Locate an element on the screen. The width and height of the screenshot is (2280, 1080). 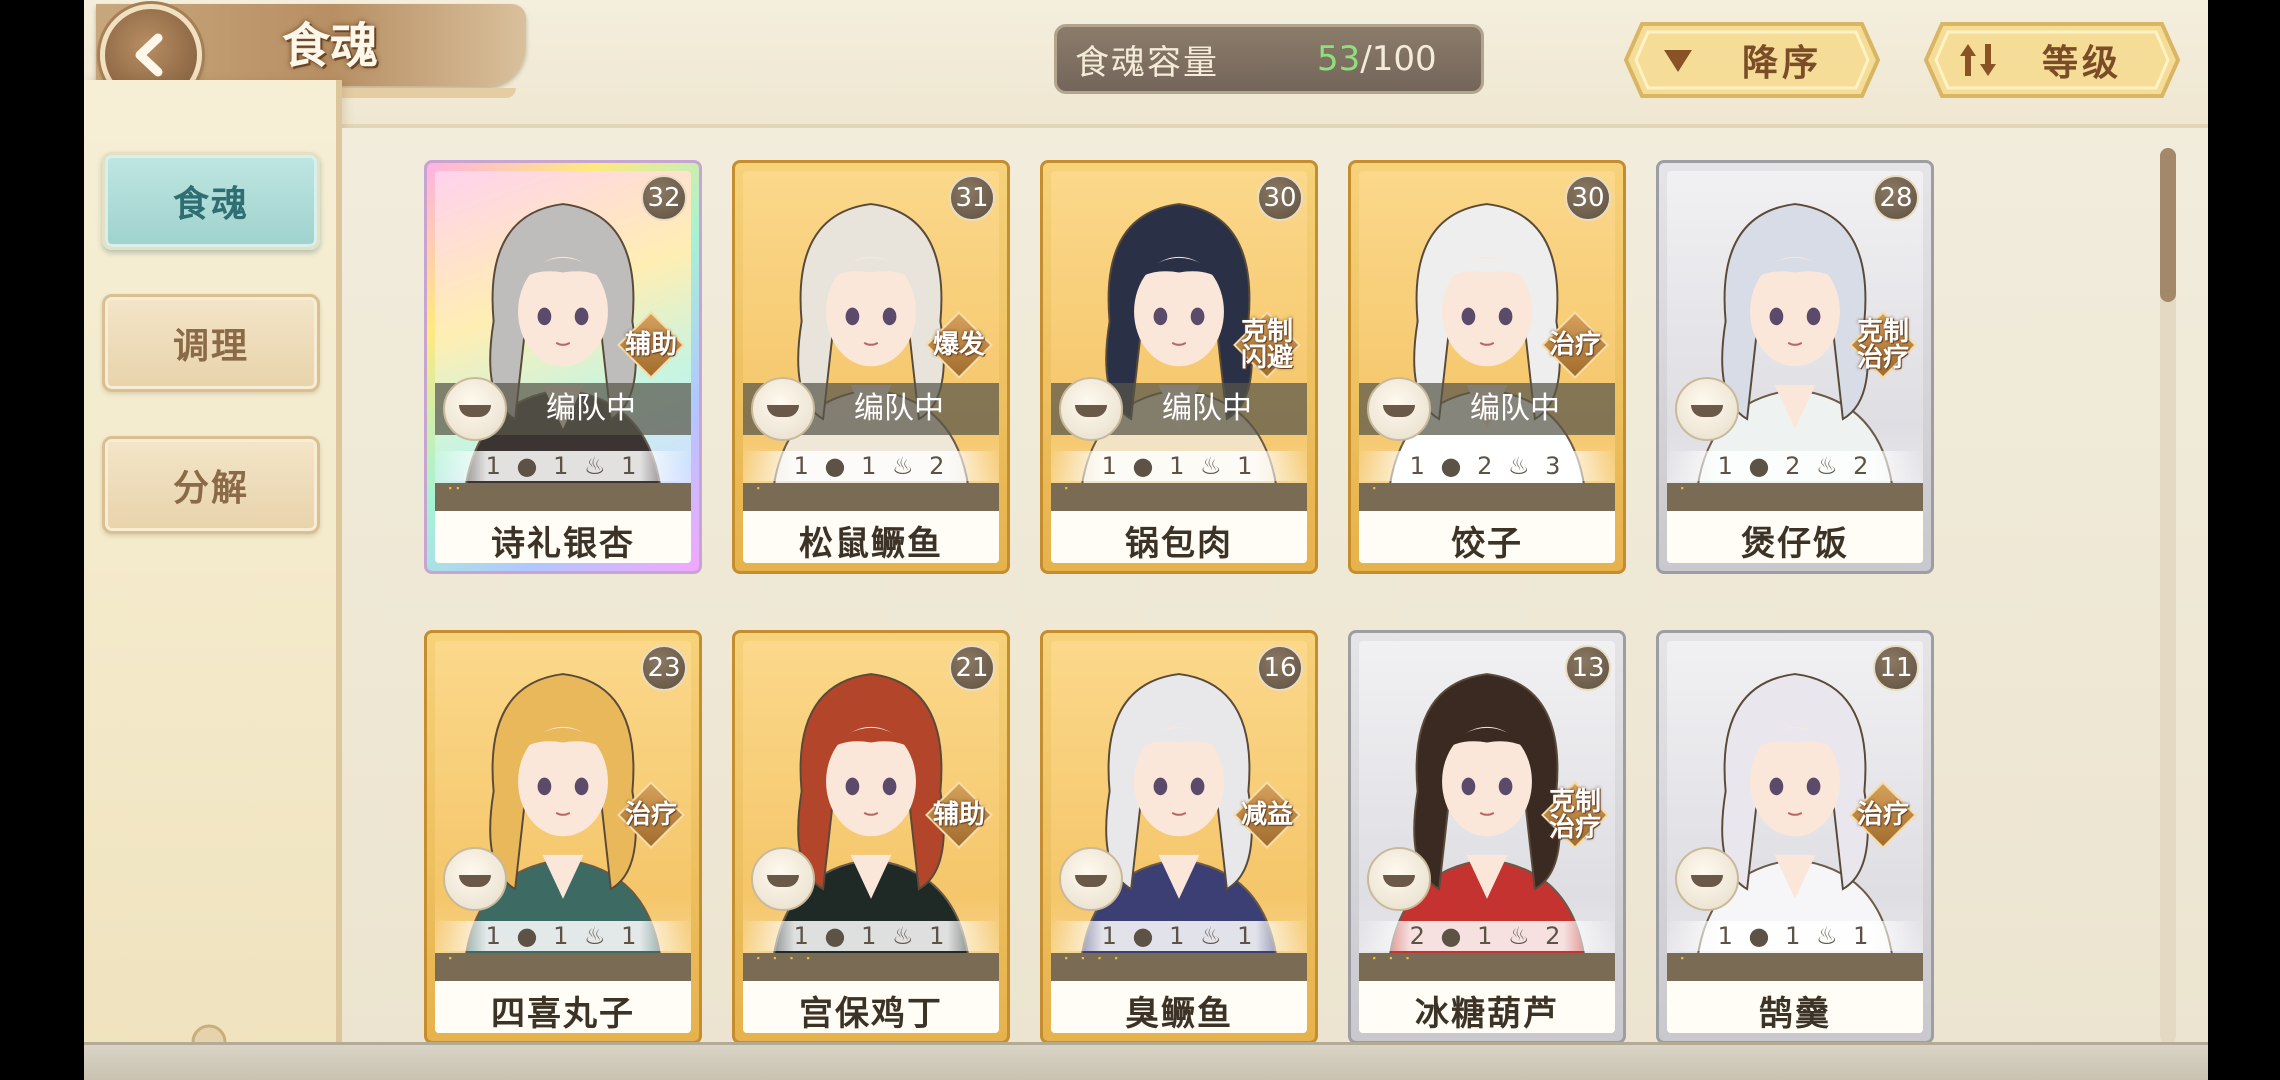
level-badge: 32 is located at coordinates (664, 198).